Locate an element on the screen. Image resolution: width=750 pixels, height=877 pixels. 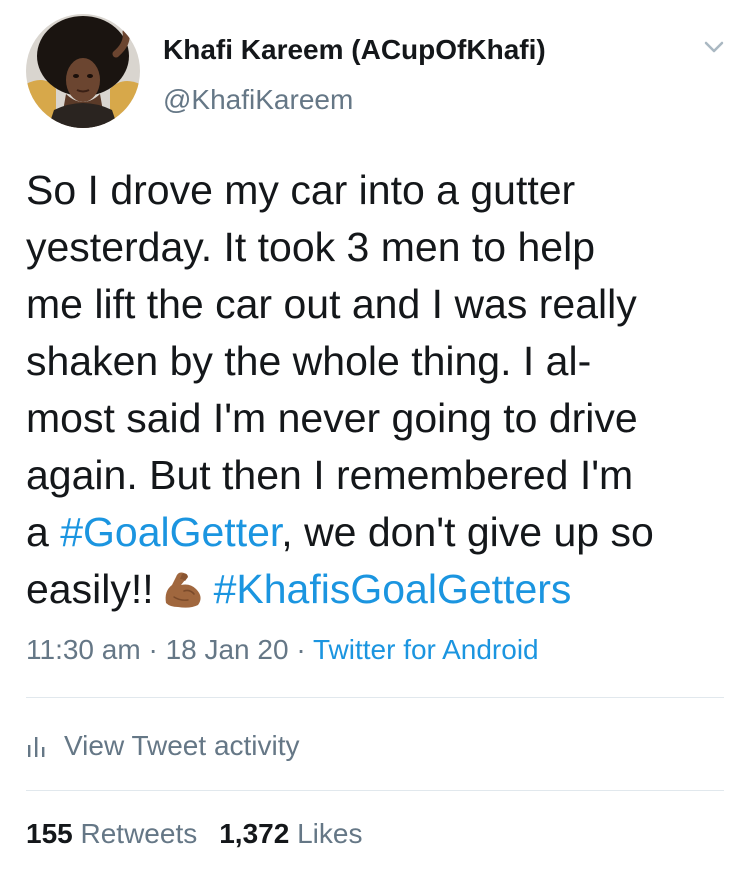
tweet-text-fragment: a is located at coordinates (43, 532).